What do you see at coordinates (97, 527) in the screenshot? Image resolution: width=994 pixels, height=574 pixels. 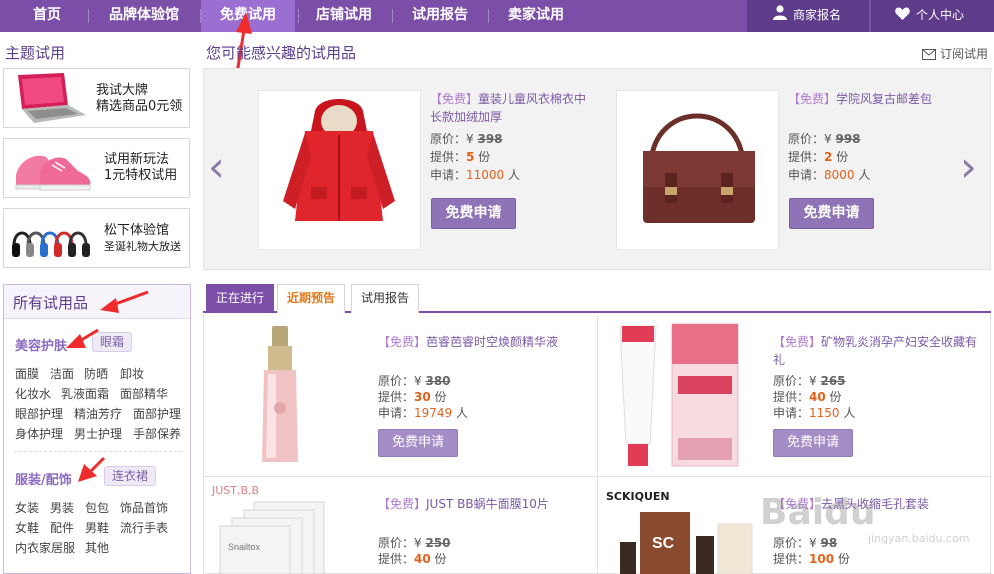 I see `subcat-link: 男鞋` at bounding box center [97, 527].